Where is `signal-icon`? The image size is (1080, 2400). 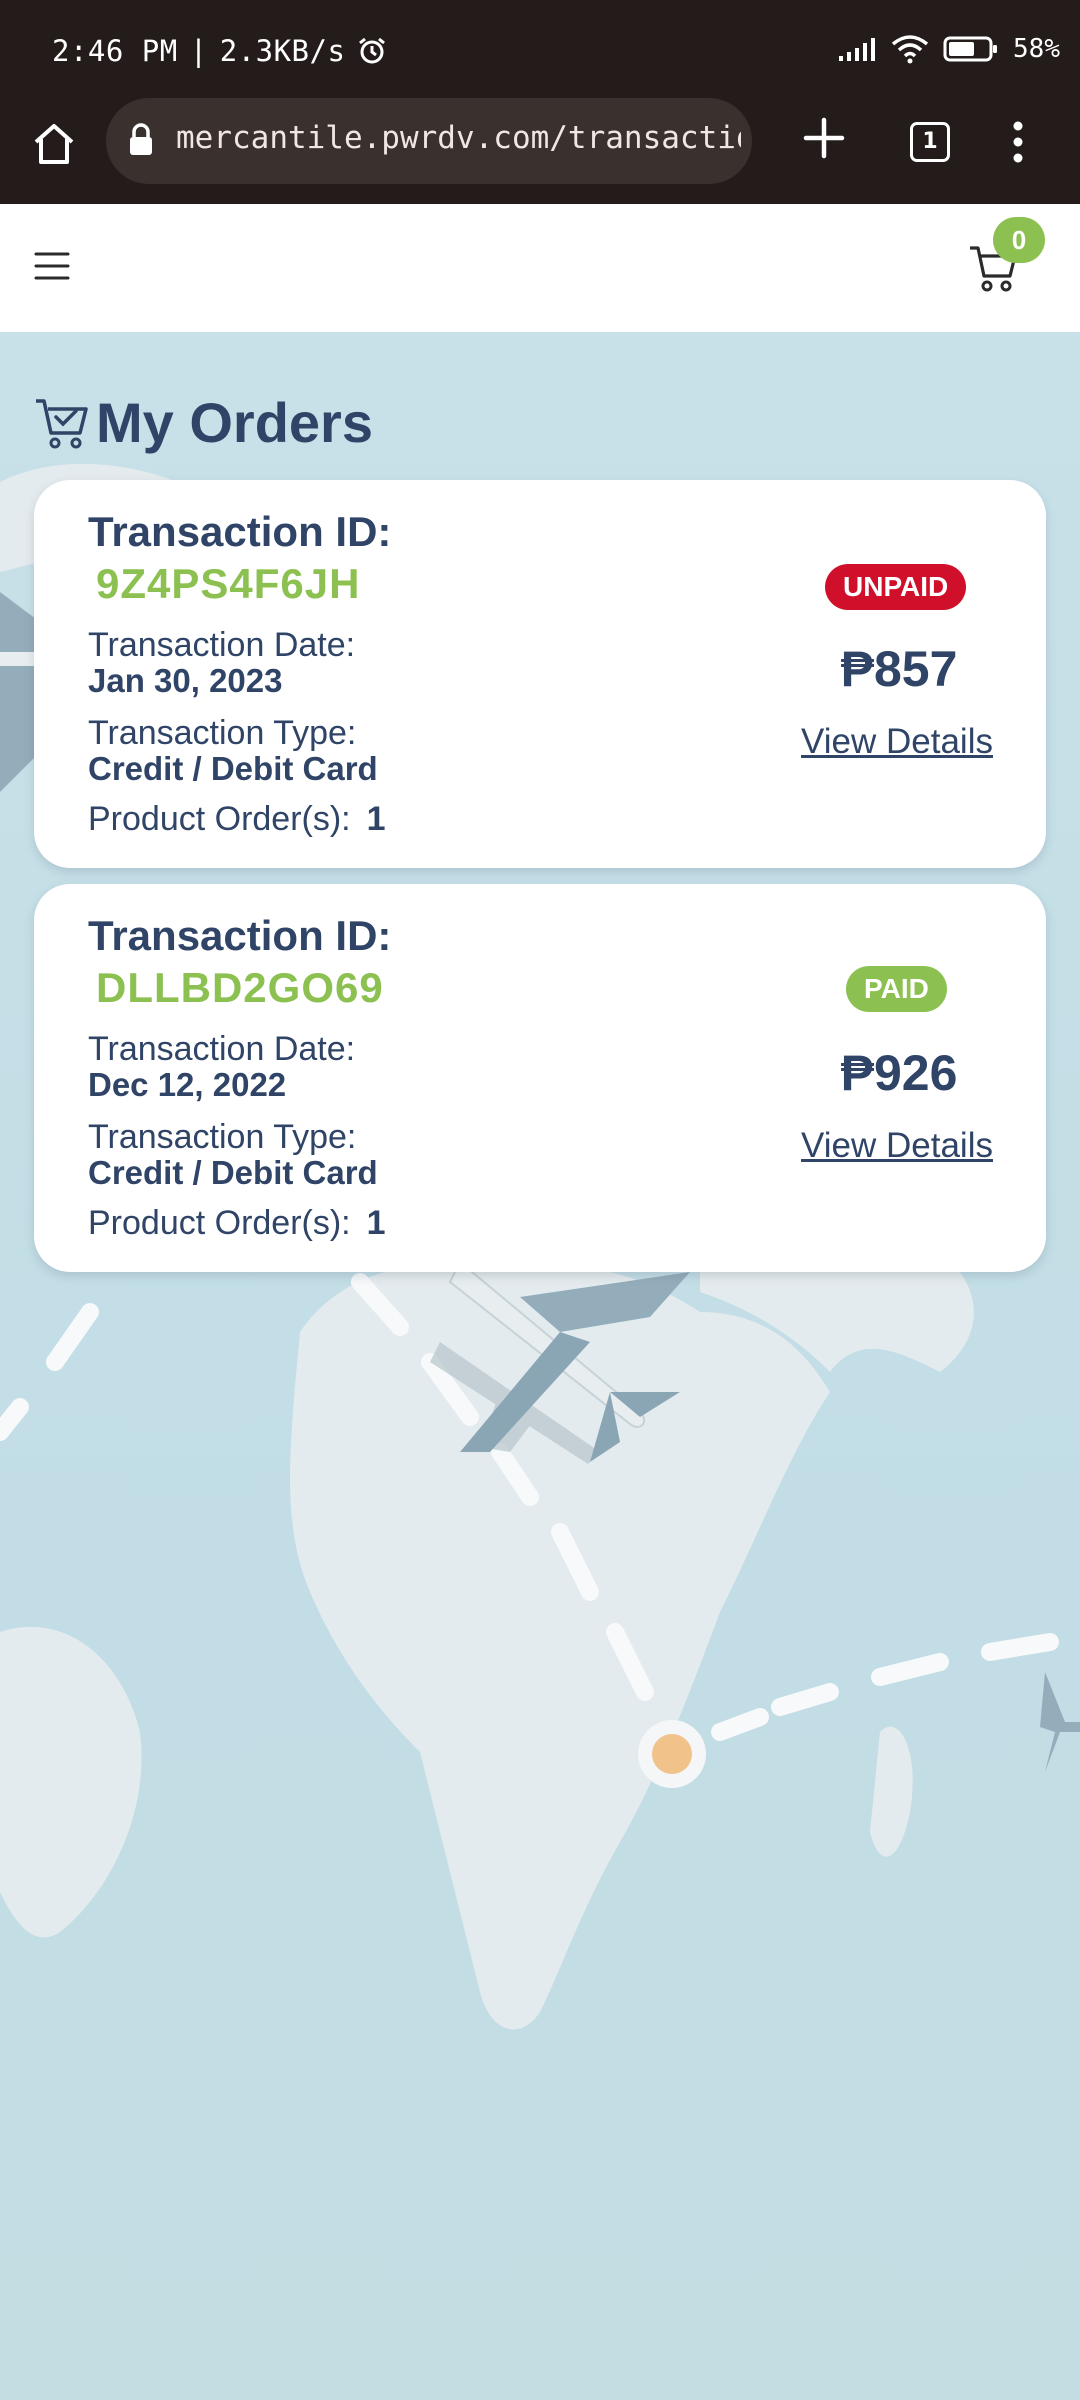 signal-icon is located at coordinates (857, 49).